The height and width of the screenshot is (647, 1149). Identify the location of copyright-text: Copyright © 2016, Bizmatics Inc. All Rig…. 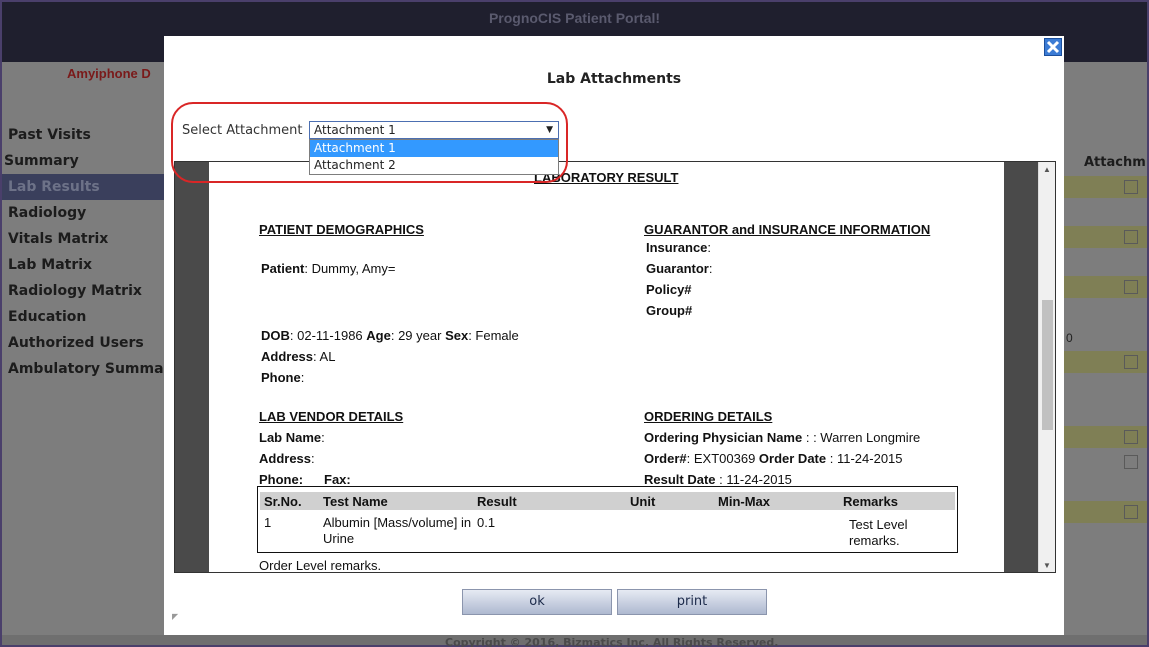
(612, 641).